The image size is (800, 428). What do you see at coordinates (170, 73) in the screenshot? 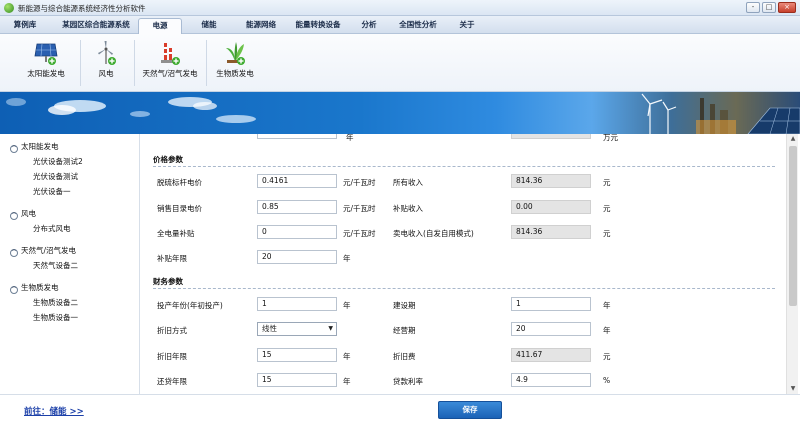
I see `gas-power-label: 天然气/沼气发电` at bounding box center [170, 73].